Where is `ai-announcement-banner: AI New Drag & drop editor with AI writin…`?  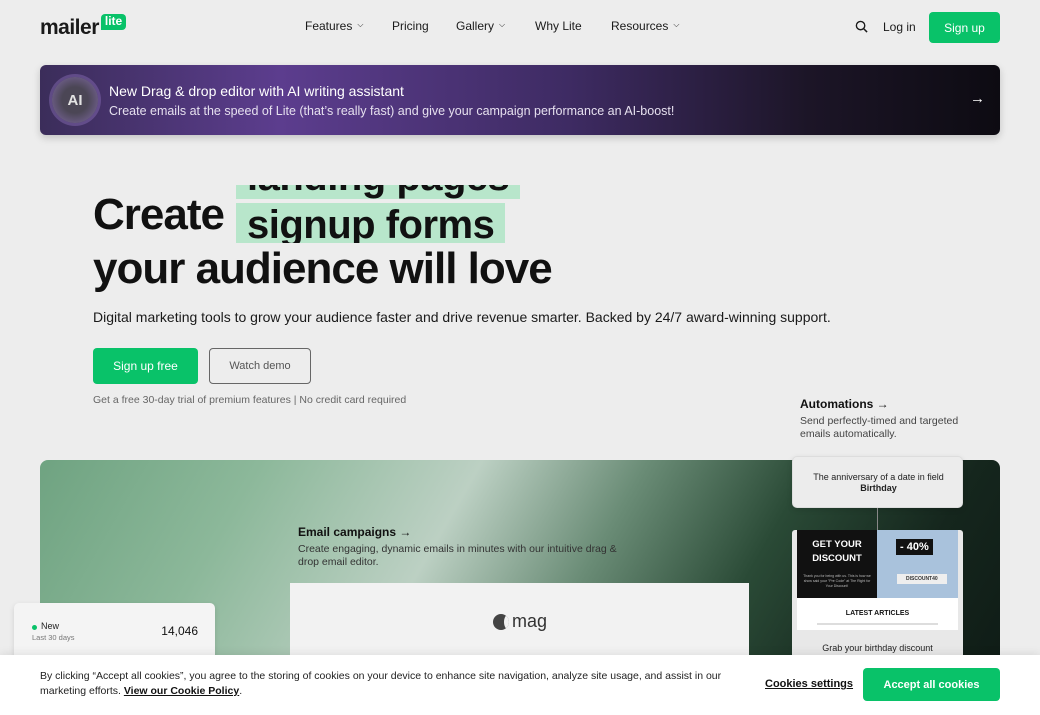
ai-announcement-banner: AI New Drag & drop editor with AI writin… is located at coordinates (520, 100).